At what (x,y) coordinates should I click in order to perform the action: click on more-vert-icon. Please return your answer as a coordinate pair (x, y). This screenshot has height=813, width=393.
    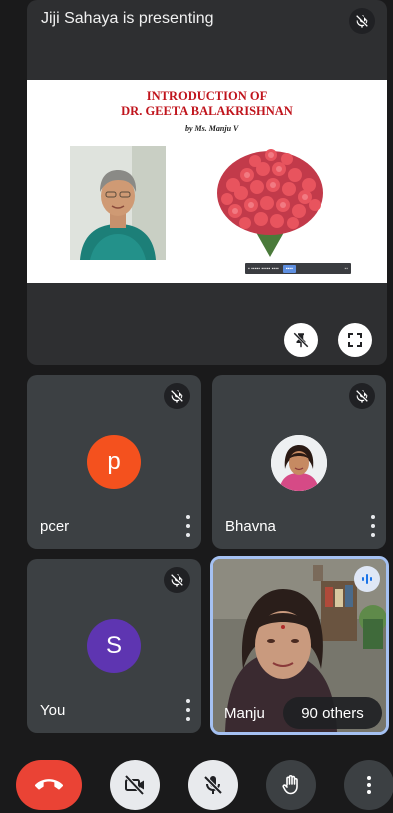
    Looking at the image, I should click on (369, 785).